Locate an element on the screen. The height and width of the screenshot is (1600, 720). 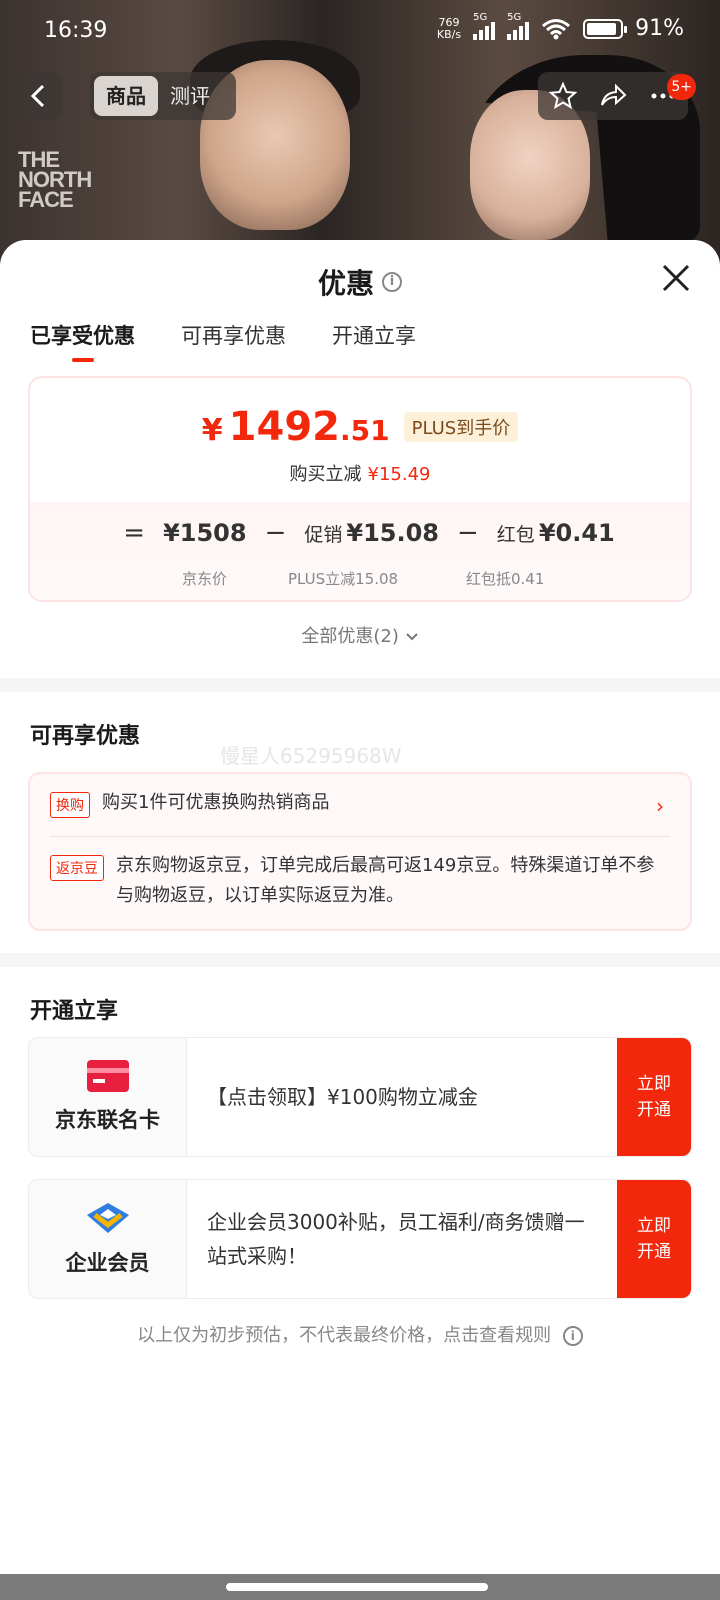
sheet-header: 优惠 i is located at coordinates (360, 277).